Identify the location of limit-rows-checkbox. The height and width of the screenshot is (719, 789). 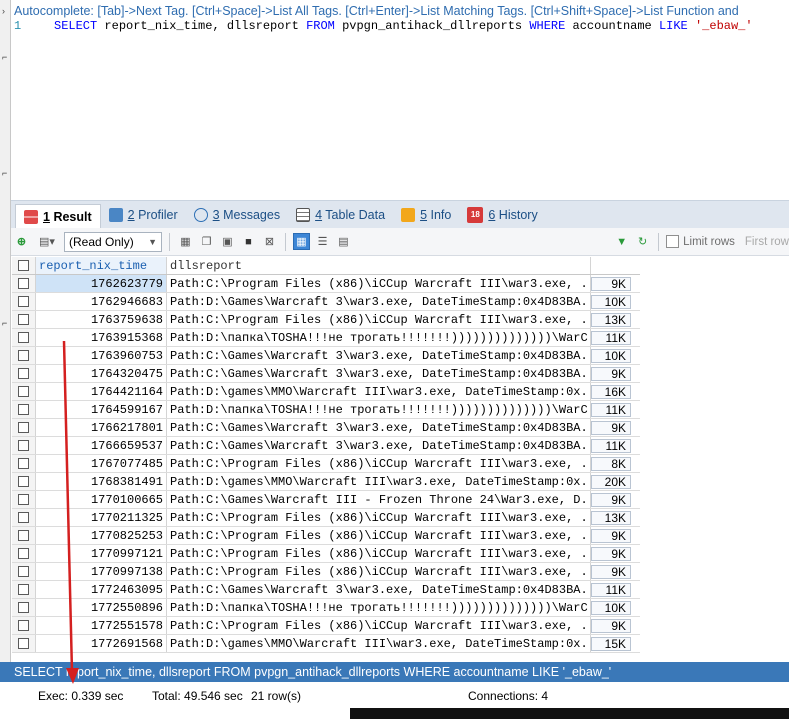
(673, 241).